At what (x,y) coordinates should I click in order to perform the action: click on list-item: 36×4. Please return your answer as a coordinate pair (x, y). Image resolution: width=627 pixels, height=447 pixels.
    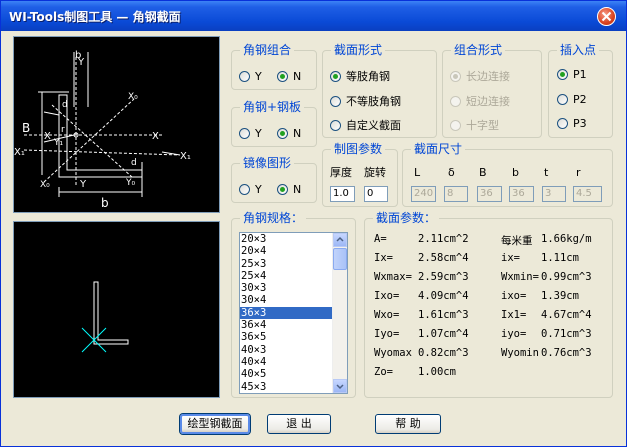
    Looking at the image, I should click on (293, 325).